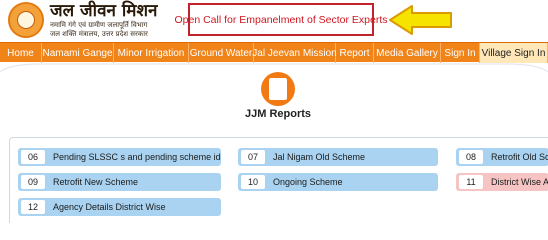 This screenshot has width=548, height=240. Describe the element at coordinates (319, 157) in the screenshot. I see `report-label: Jal Nigam Old Scheme` at that location.